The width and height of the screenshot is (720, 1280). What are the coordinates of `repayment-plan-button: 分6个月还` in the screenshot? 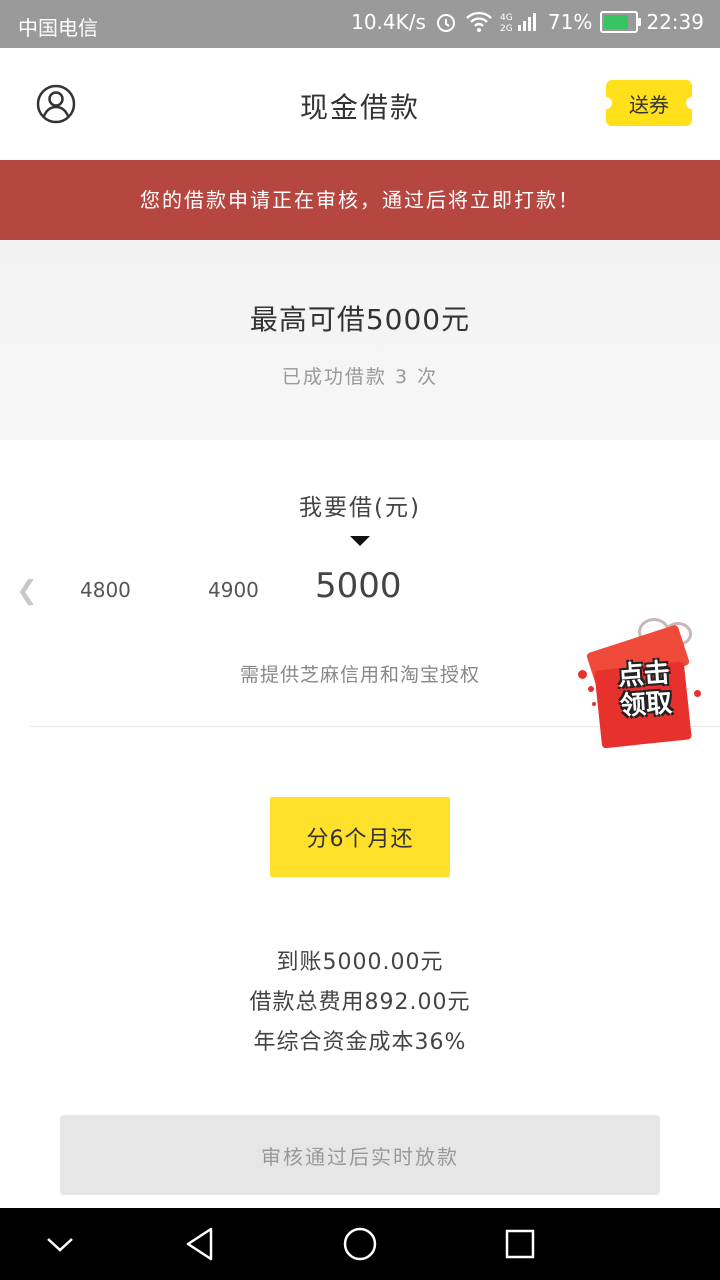 It's located at (360, 837).